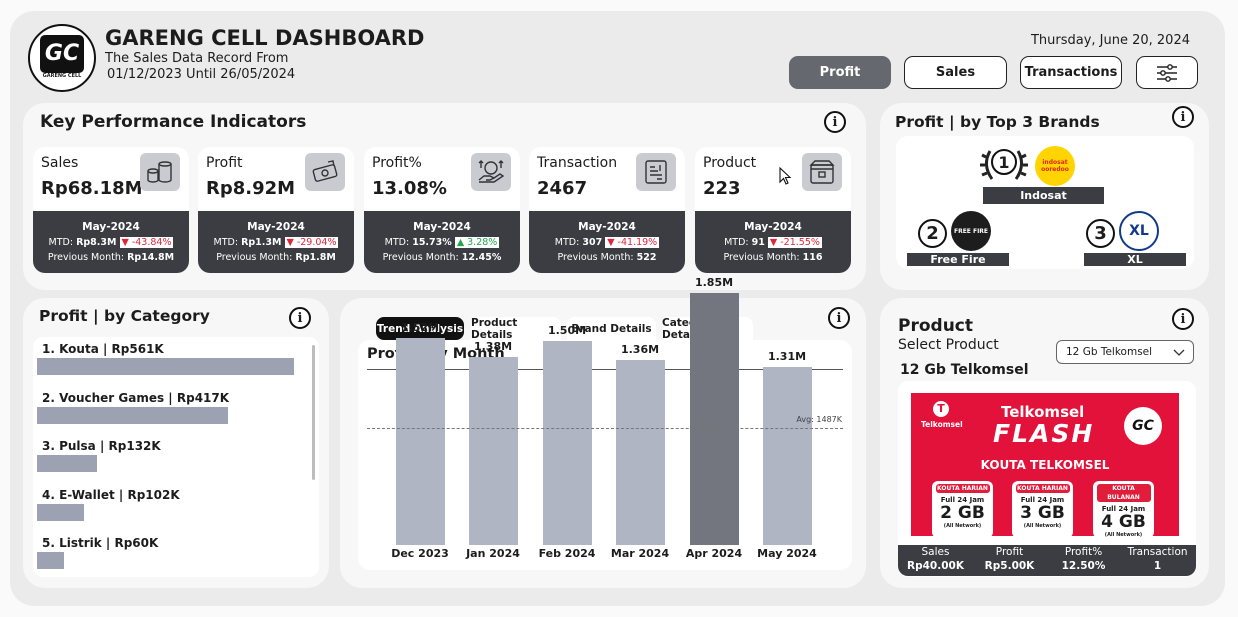 The image size is (1238, 617). I want to click on product-stat: Transaction 1, so click(1157, 559).